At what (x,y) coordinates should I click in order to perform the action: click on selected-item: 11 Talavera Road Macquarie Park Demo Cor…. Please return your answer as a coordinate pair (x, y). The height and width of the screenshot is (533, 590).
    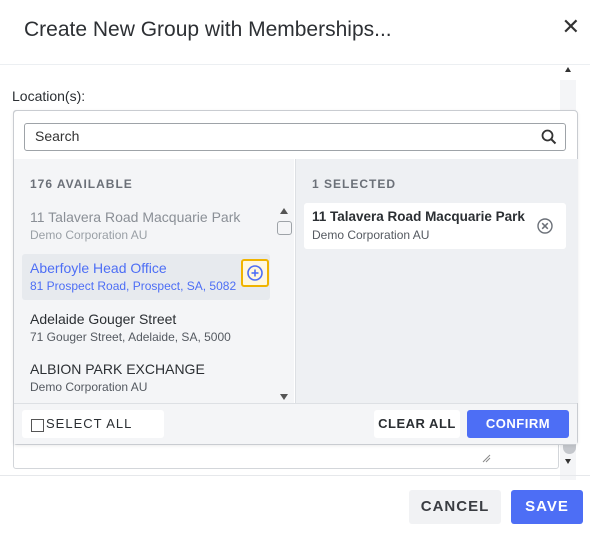
    Looking at the image, I should click on (435, 226).